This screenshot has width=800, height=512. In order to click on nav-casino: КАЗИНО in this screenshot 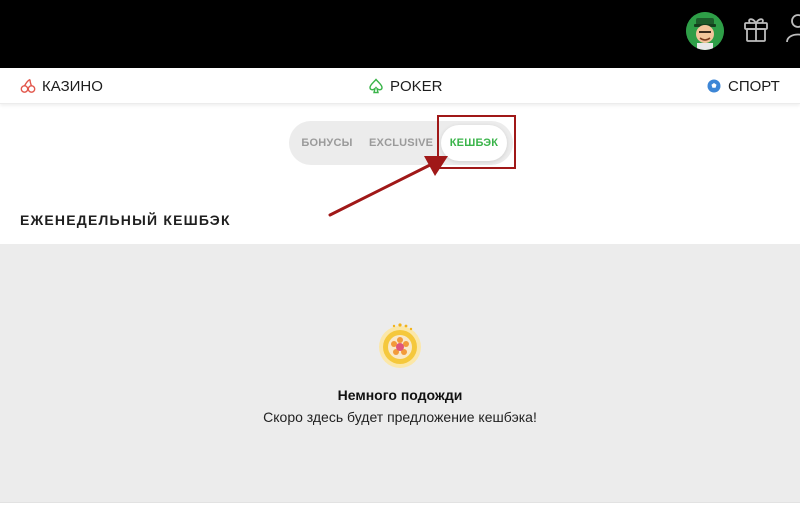, I will do `click(61, 86)`.